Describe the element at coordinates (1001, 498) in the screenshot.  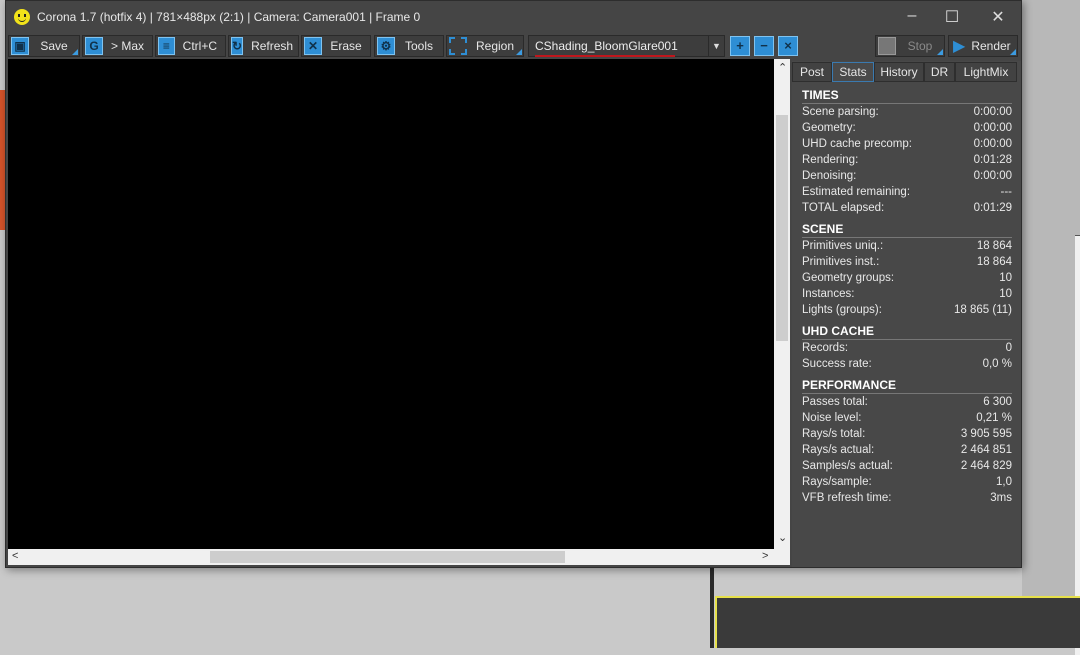
I see `stat-value: 3ms` at that location.